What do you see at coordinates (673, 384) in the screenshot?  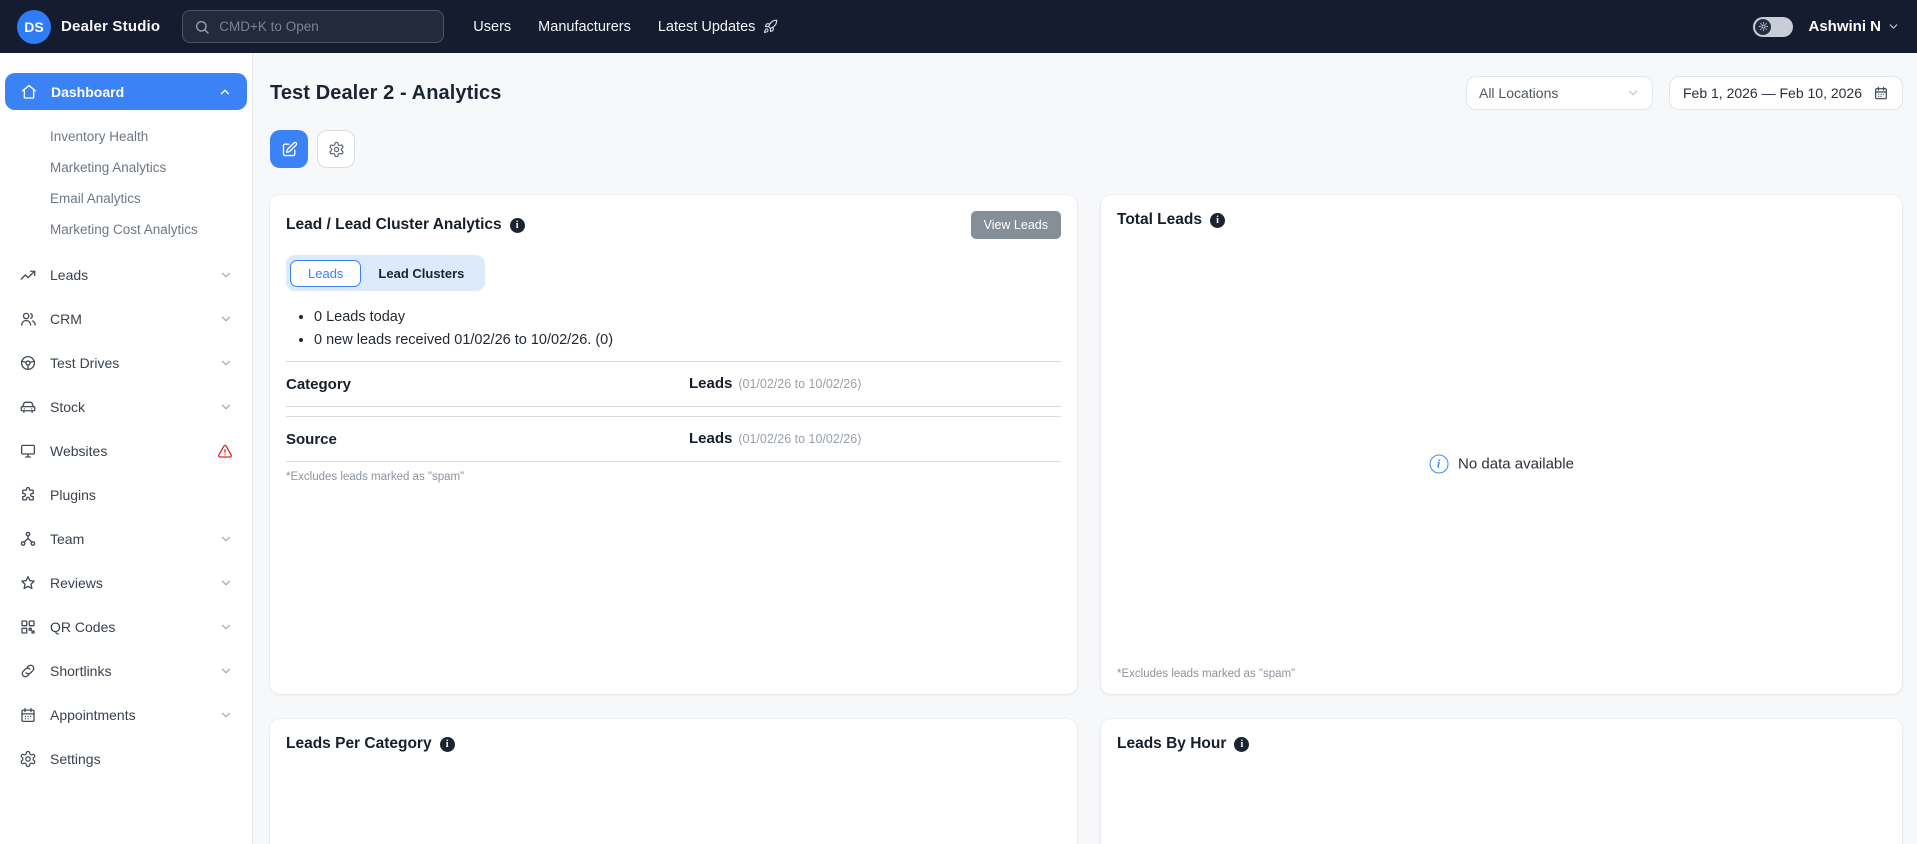 I see `table-row: Category Leads (01/02/26 to 10/02/26)` at bounding box center [673, 384].